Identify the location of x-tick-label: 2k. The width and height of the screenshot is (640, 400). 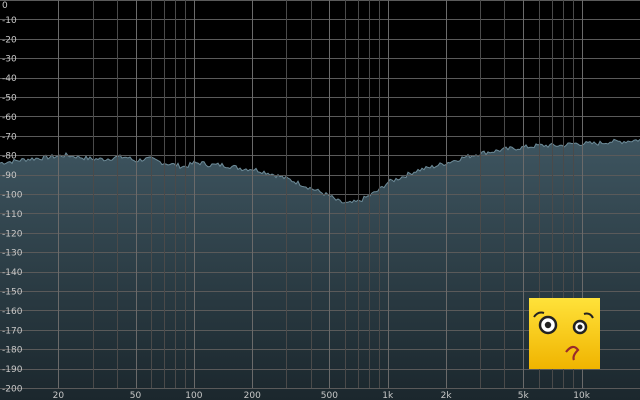
(447, 395).